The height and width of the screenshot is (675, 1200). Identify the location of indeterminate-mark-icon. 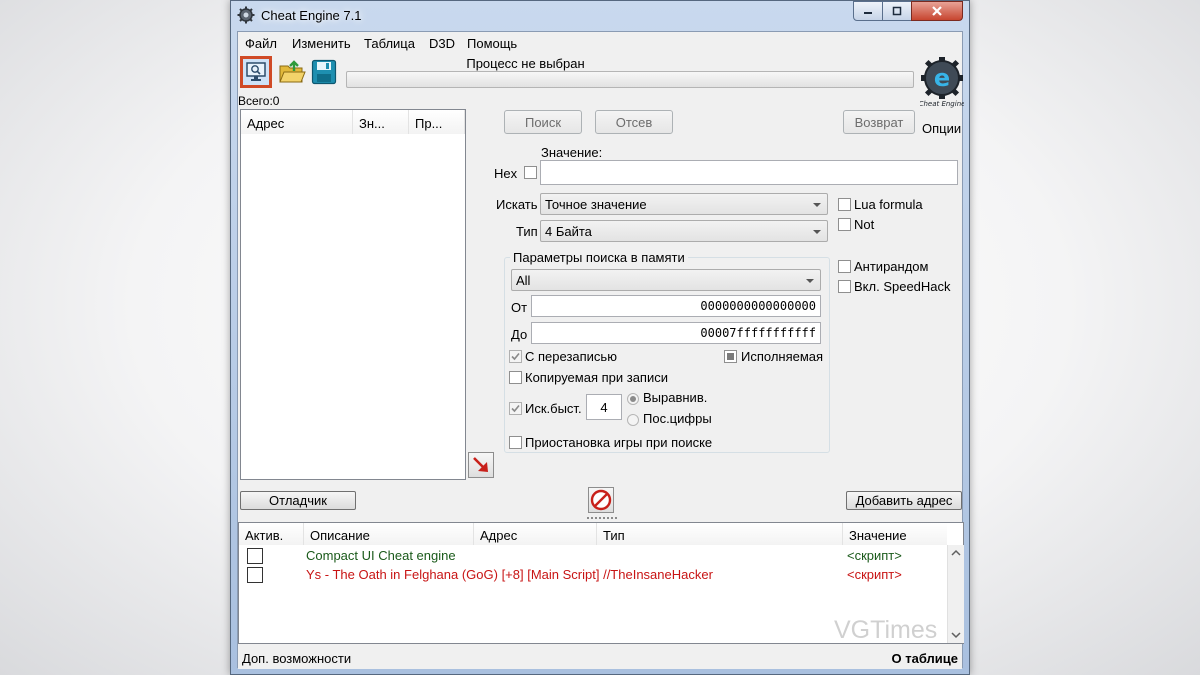
(730, 356).